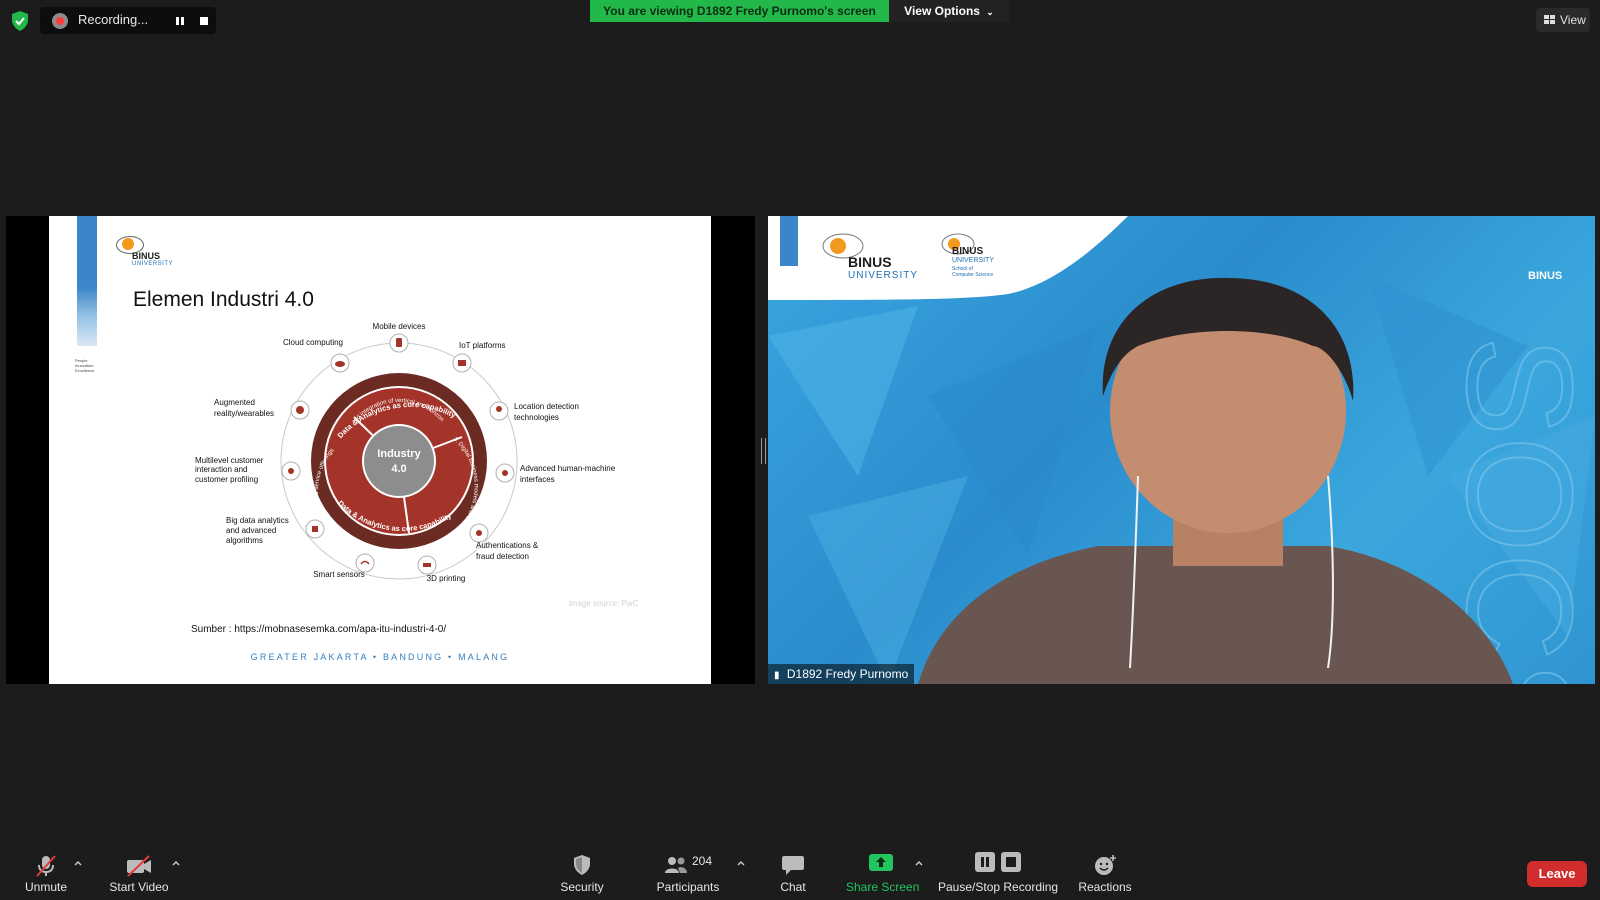  I want to click on person-shirt, so click(1215, 615).